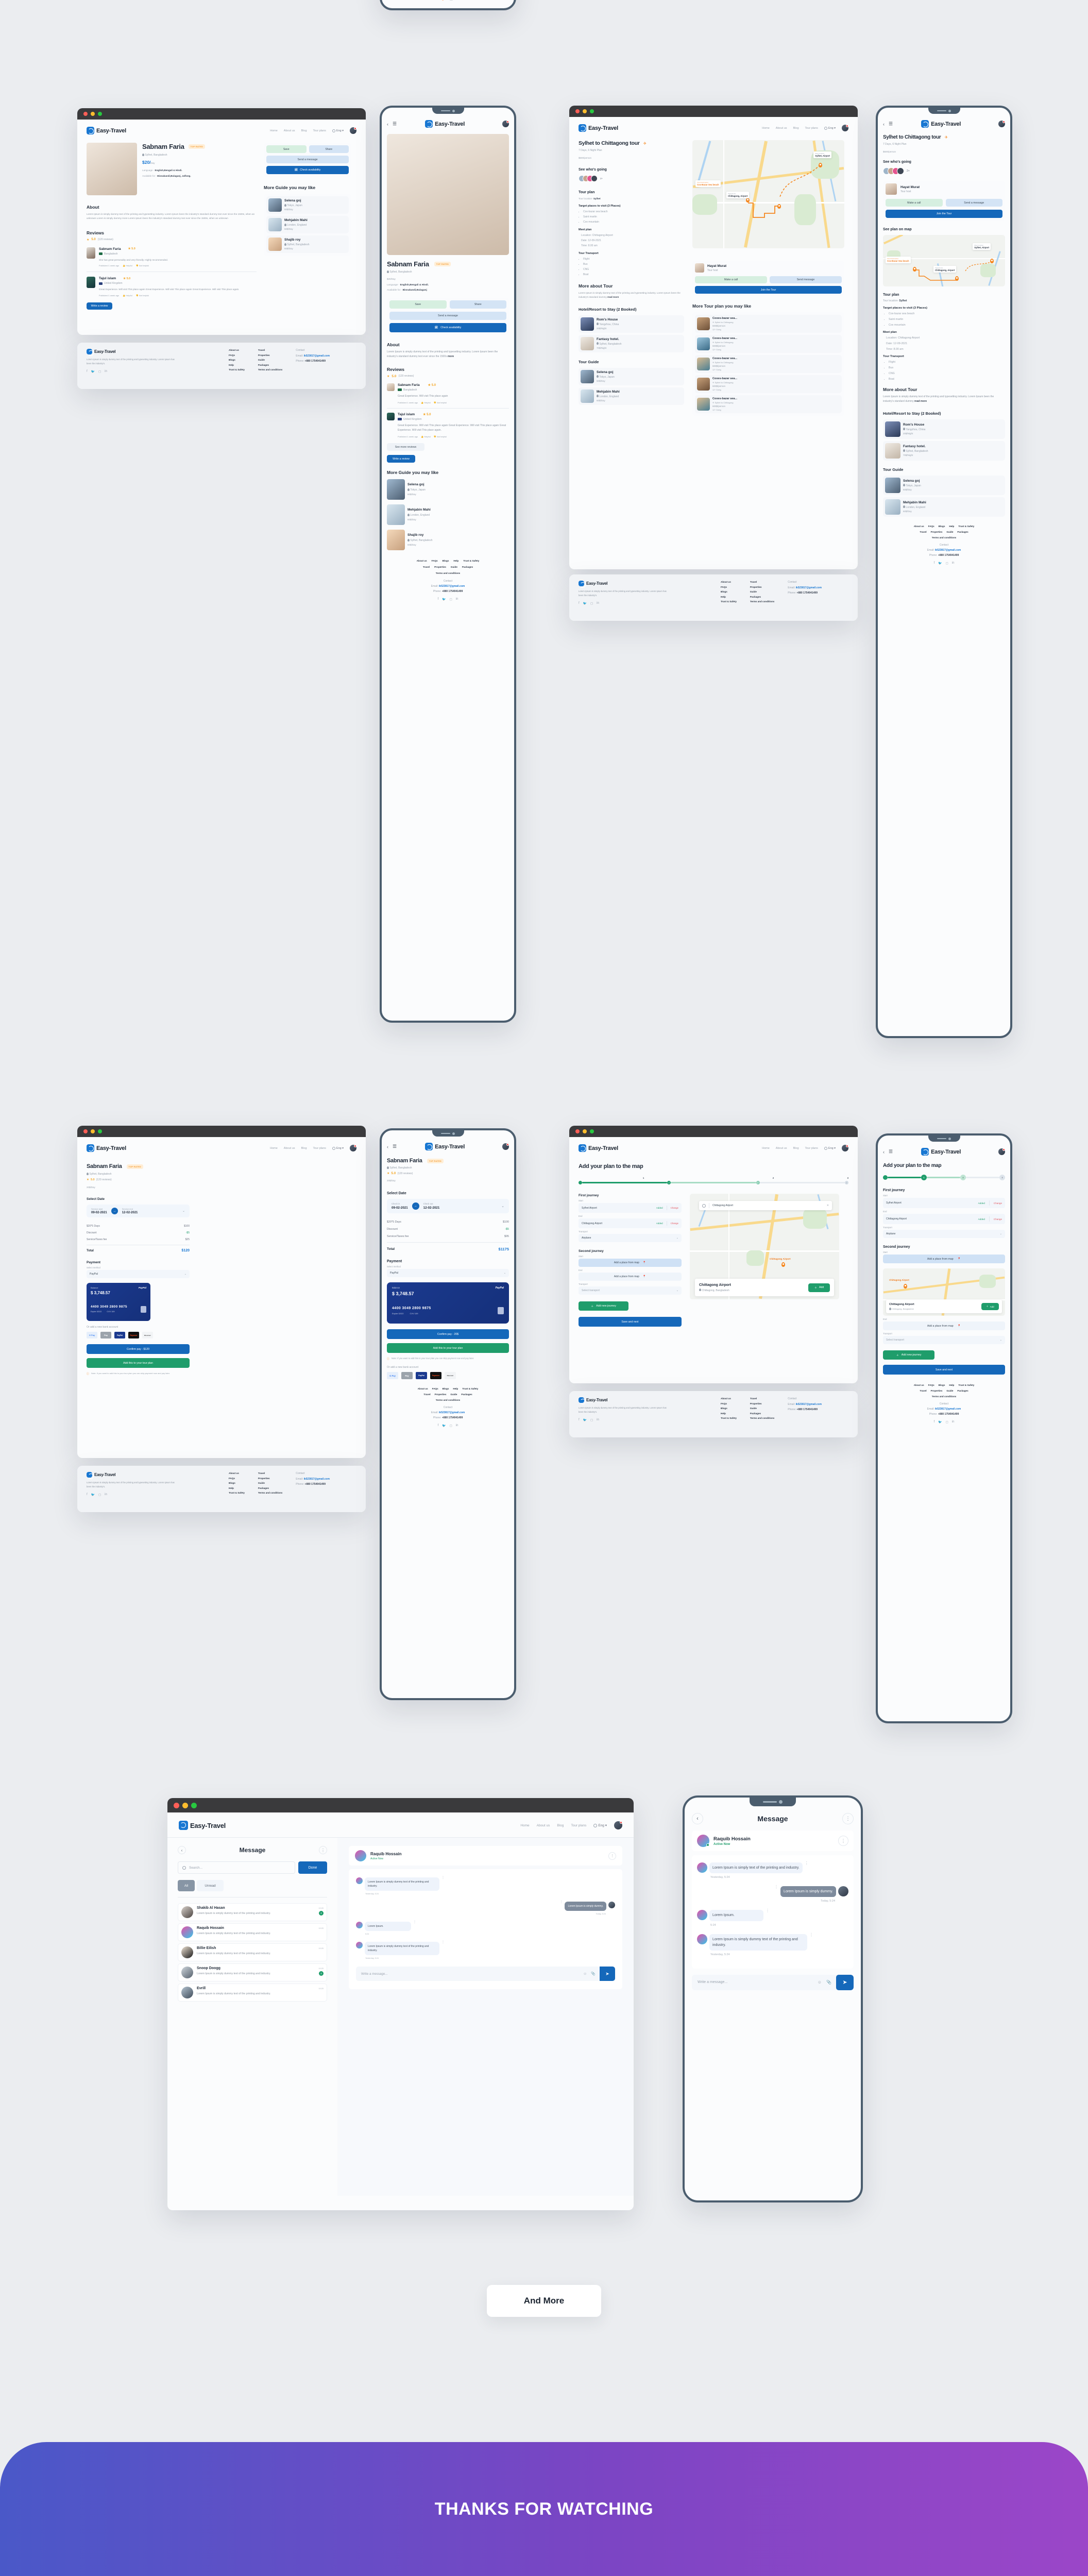  Describe the element at coordinates (729, 587) in the screenshot. I see `footer-link: FAQs` at that location.